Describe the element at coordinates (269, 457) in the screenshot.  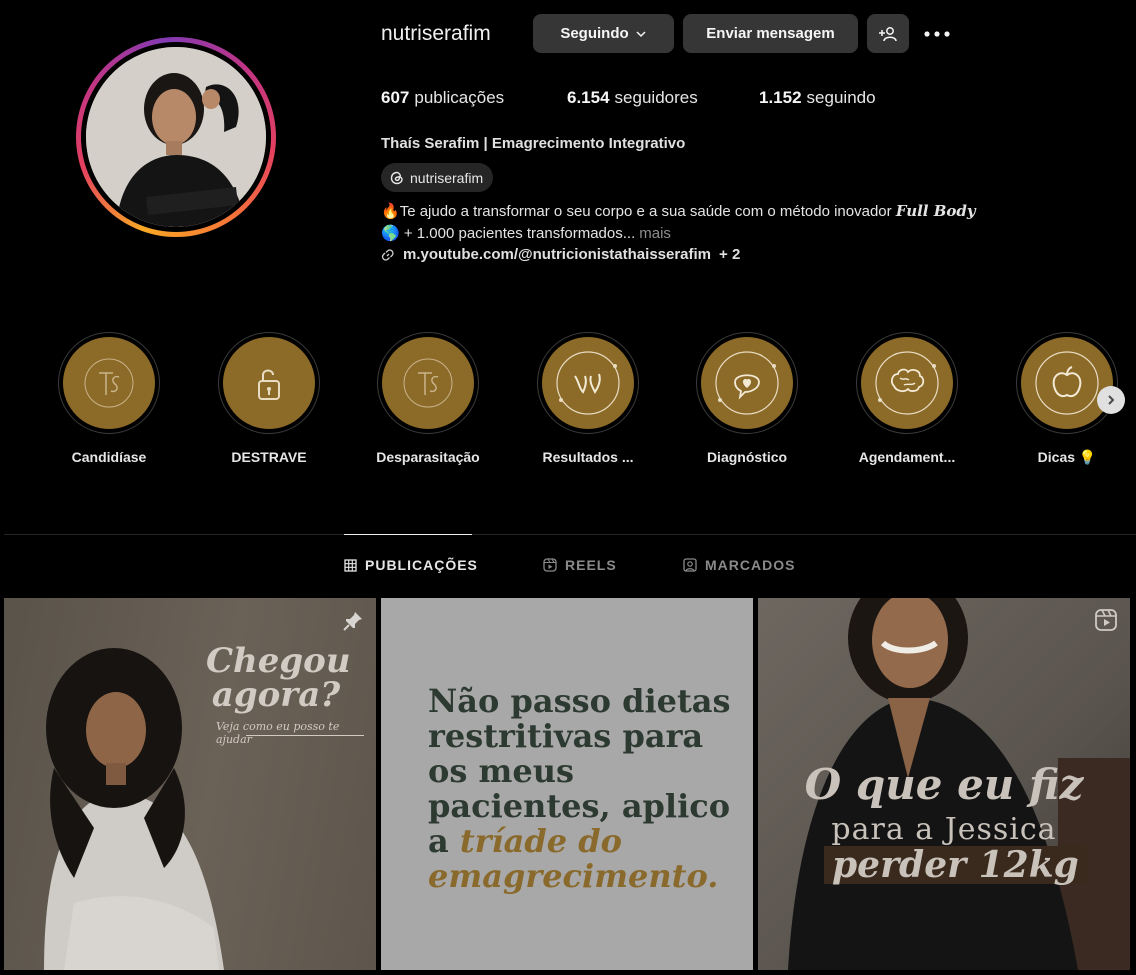
I see `highlight-label: DESTRAVE` at that location.